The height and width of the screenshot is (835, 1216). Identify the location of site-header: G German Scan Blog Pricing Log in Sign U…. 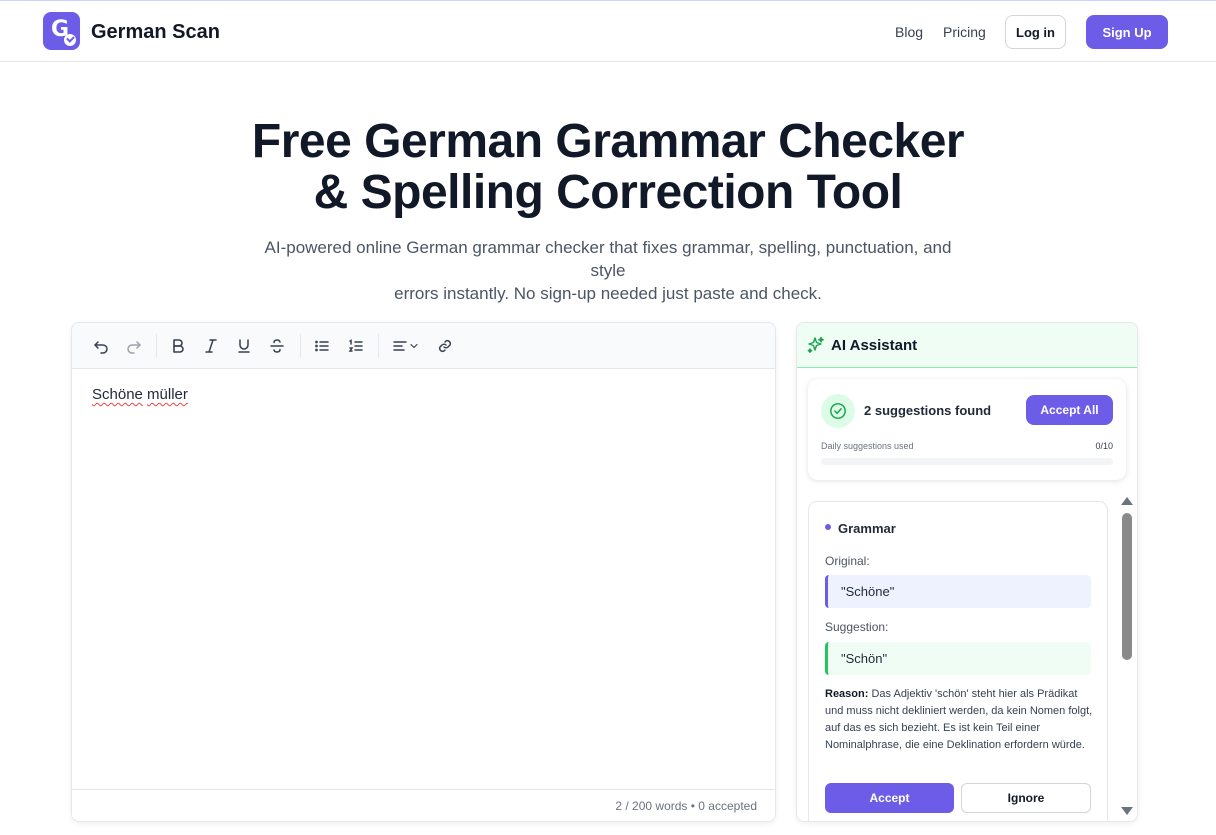
(608, 31).